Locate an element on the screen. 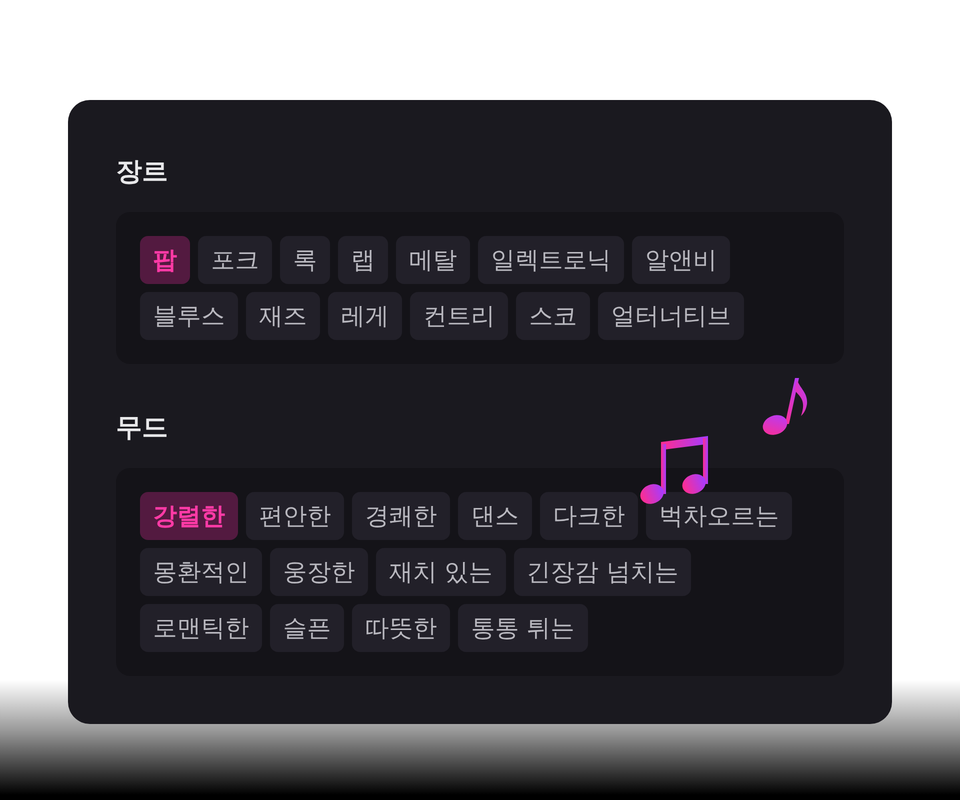  tag-chip: 스코 is located at coordinates (553, 316).